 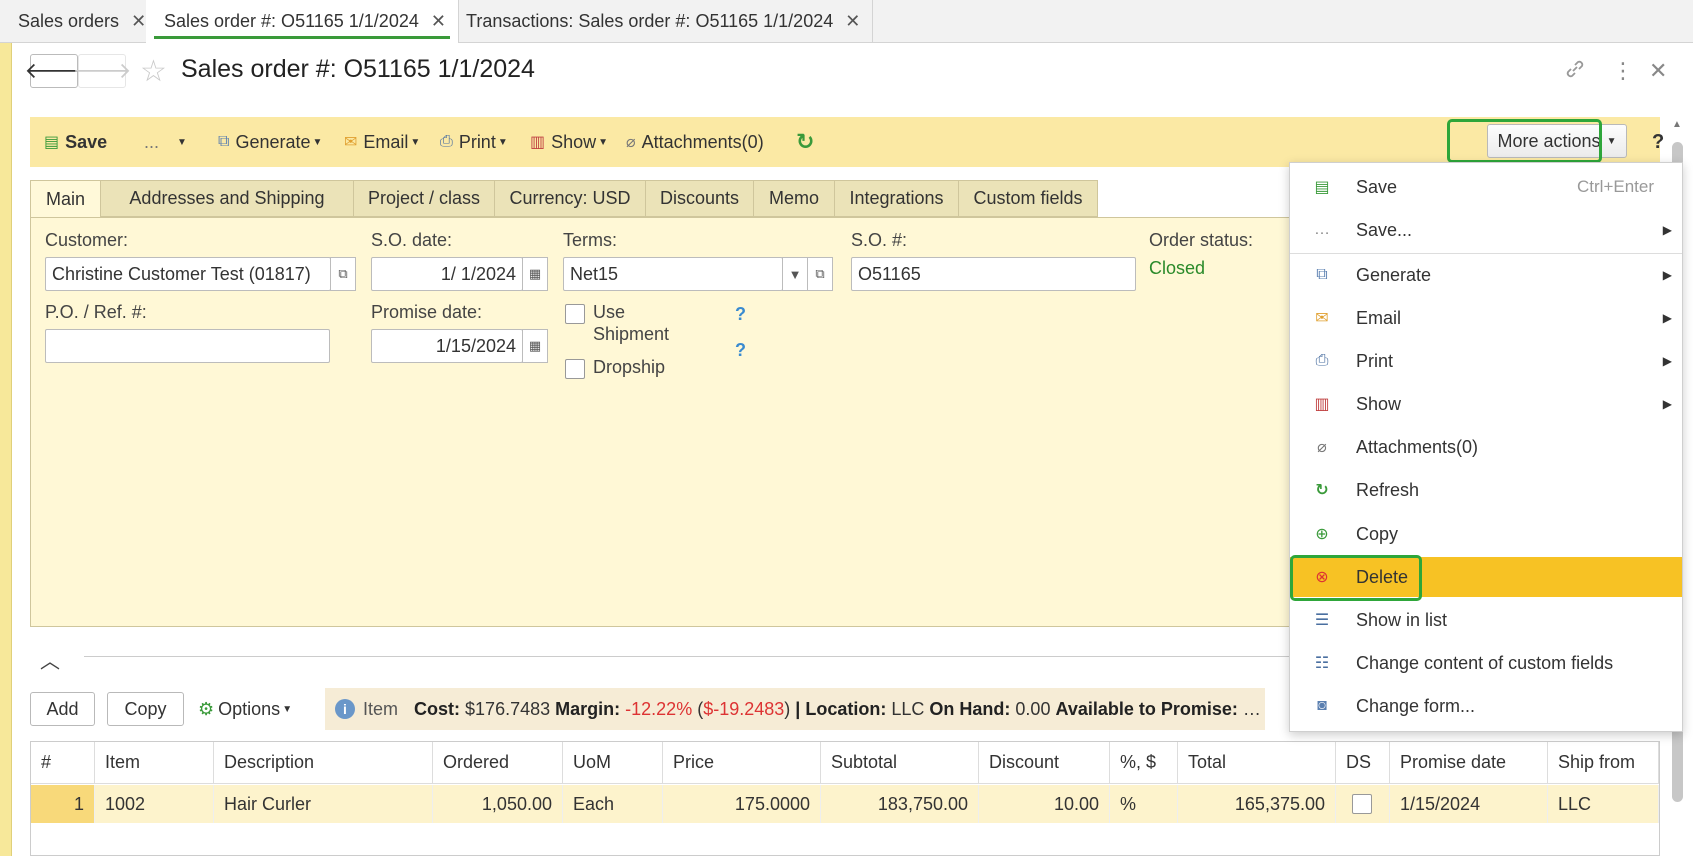 I want to click on cell-item: 1002, so click(x=154, y=804).